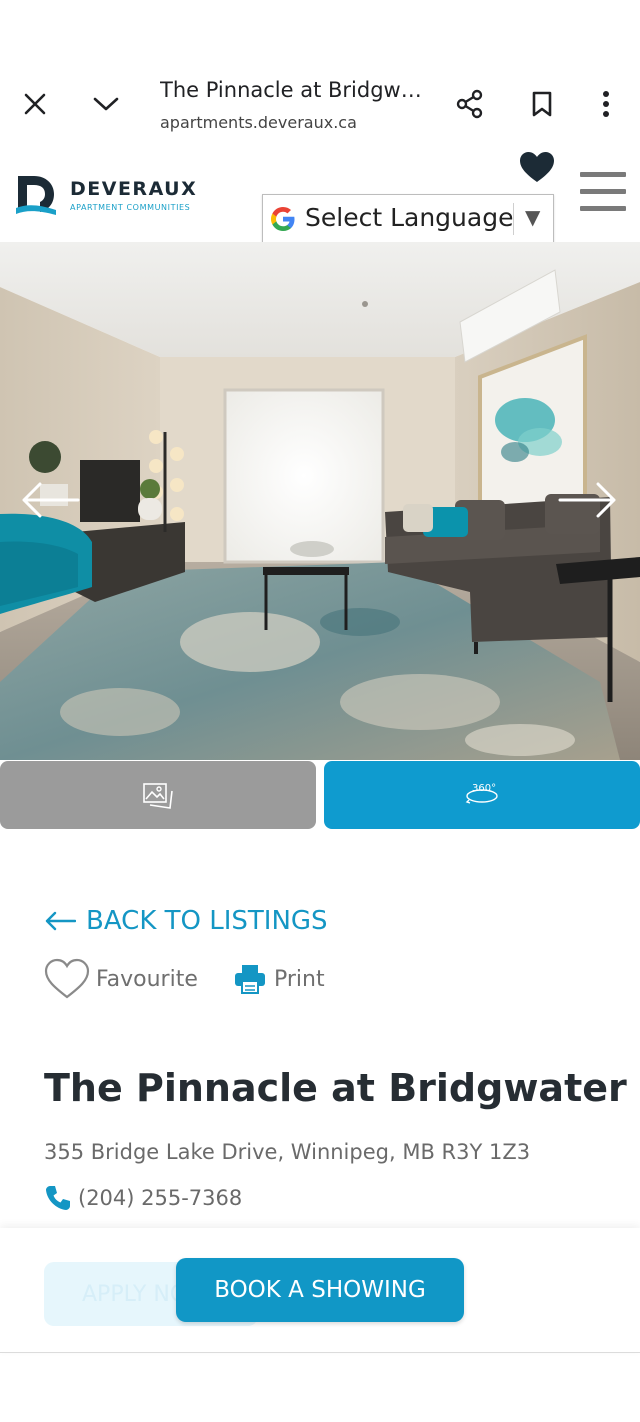 This screenshot has width=640, height=1422. I want to click on 360-tour-label: 360°, so click(484, 788).